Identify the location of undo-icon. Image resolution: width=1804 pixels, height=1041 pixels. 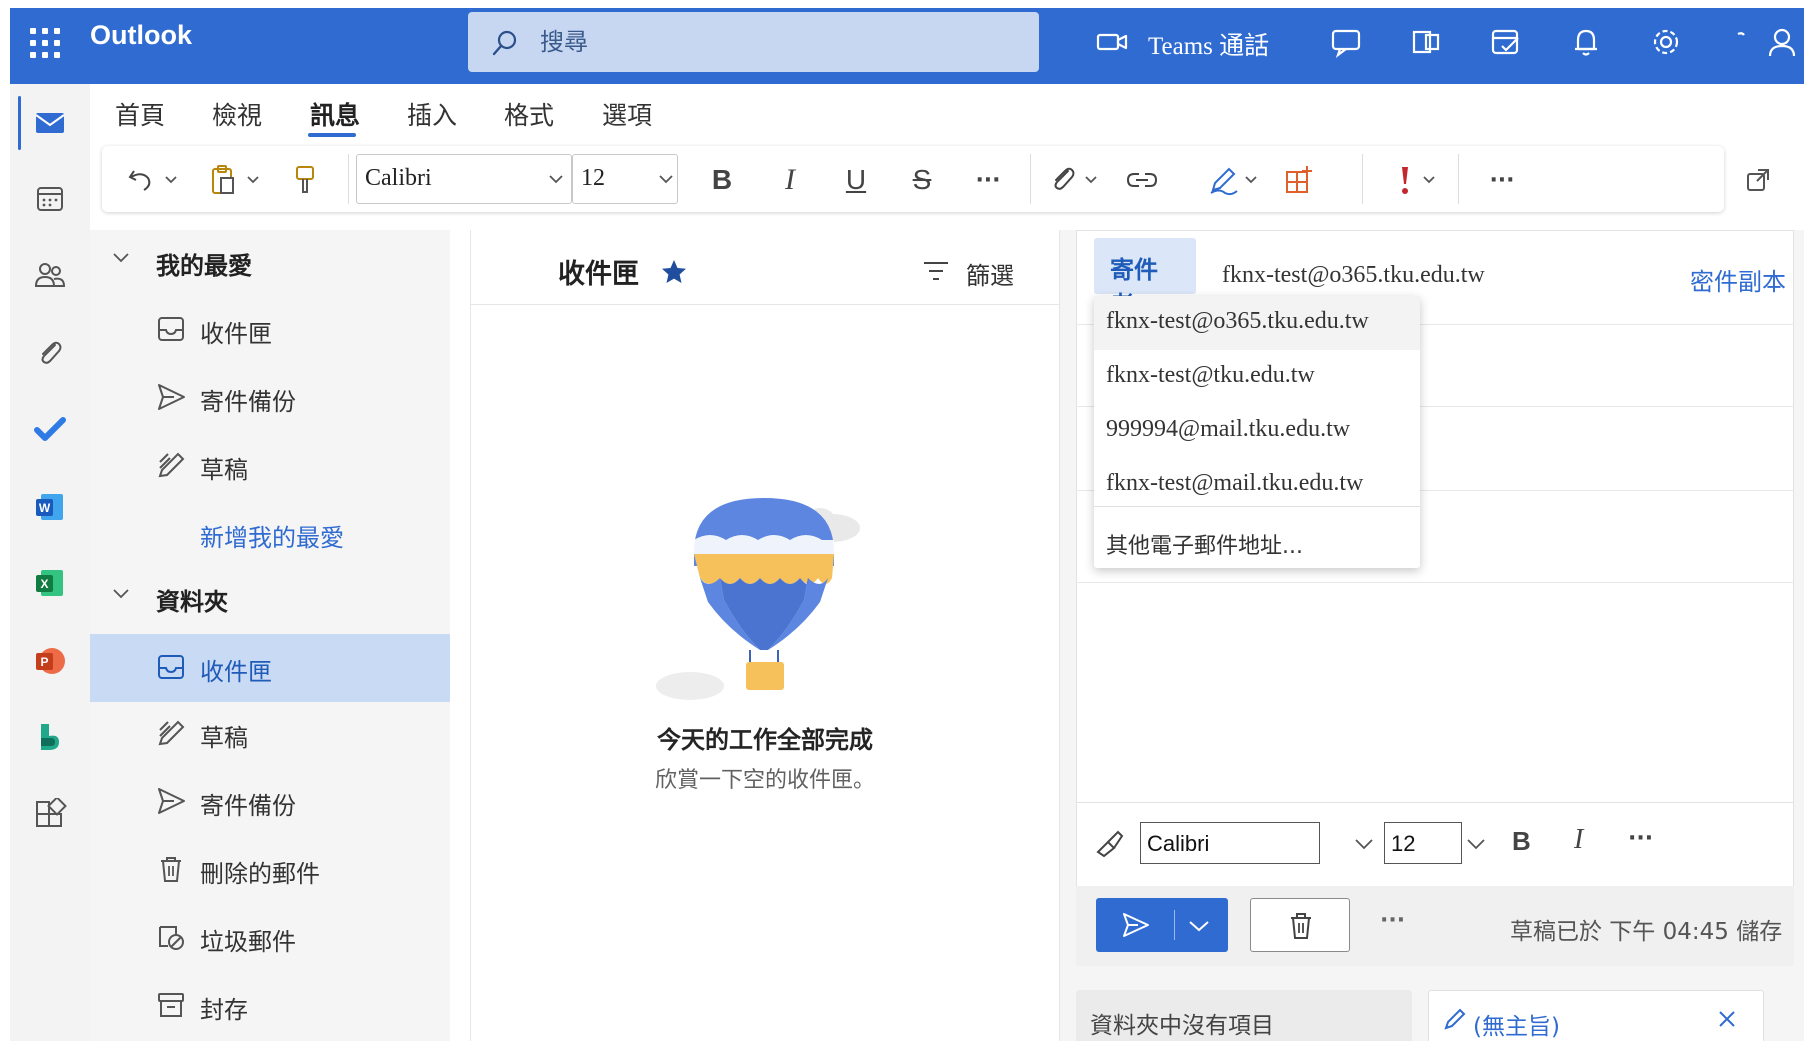
(141, 180).